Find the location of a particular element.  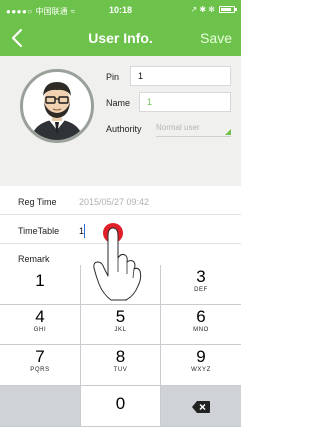

avatar is located at coordinates (57, 106).